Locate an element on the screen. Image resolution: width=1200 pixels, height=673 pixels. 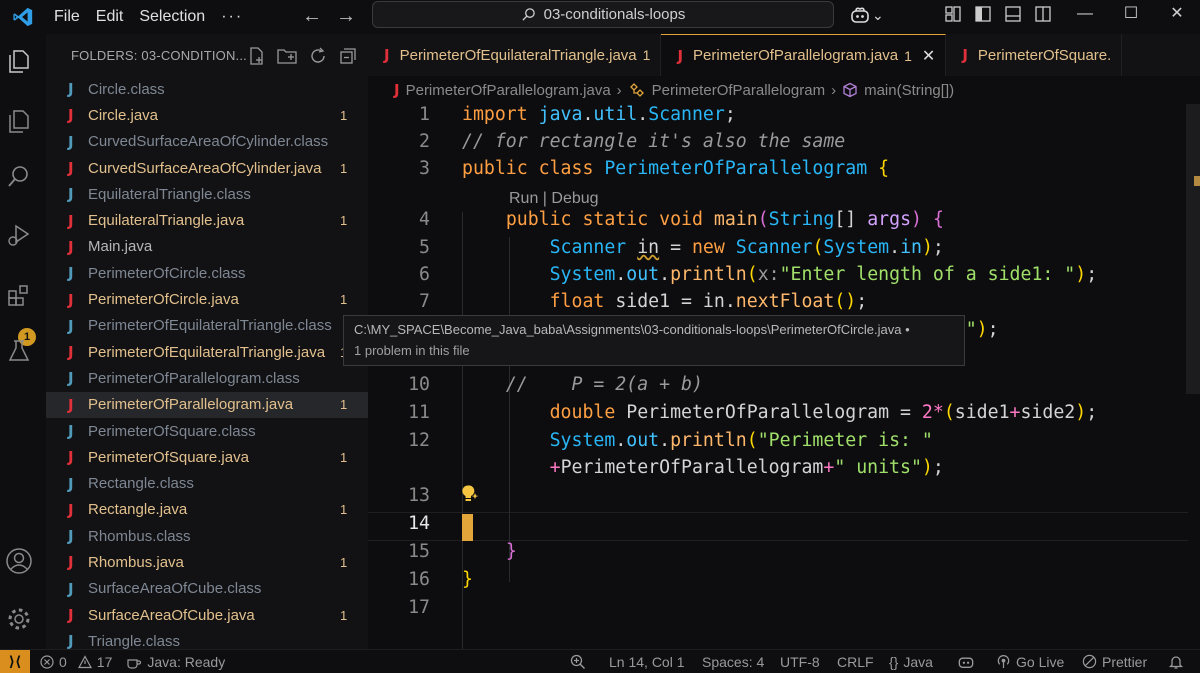
file-item: J Circle.java 1 is located at coordinates (207, 115).